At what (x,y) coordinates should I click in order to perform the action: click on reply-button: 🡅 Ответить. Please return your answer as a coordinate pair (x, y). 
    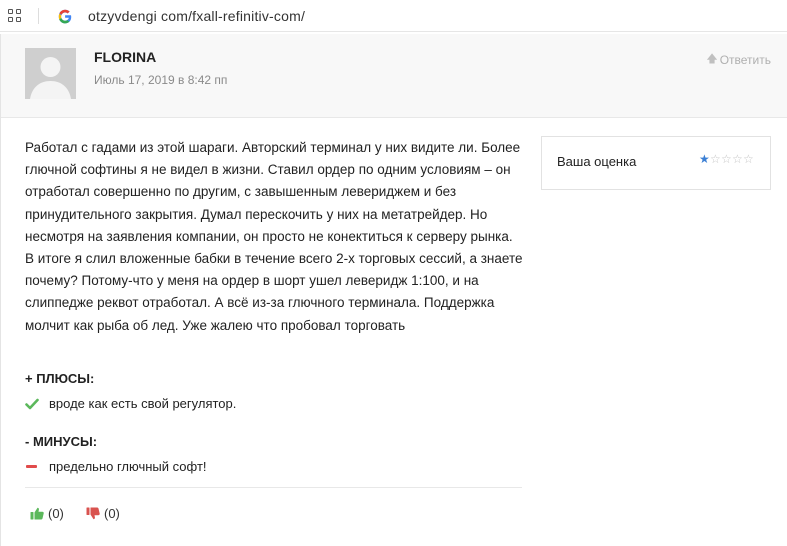
    Looking at the image, I should click on (738, 59).